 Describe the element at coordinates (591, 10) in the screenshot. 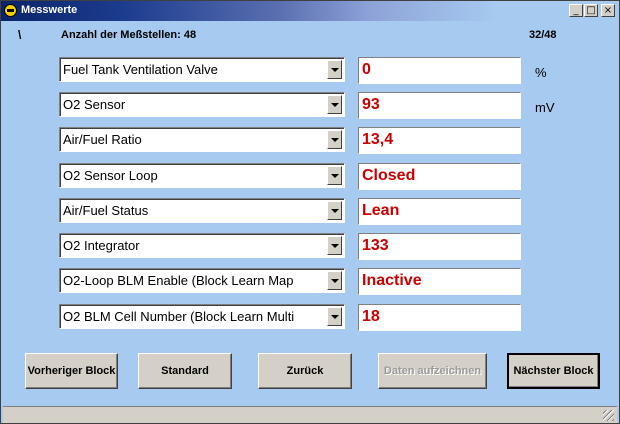

I see `maximize-button: □` at that location.